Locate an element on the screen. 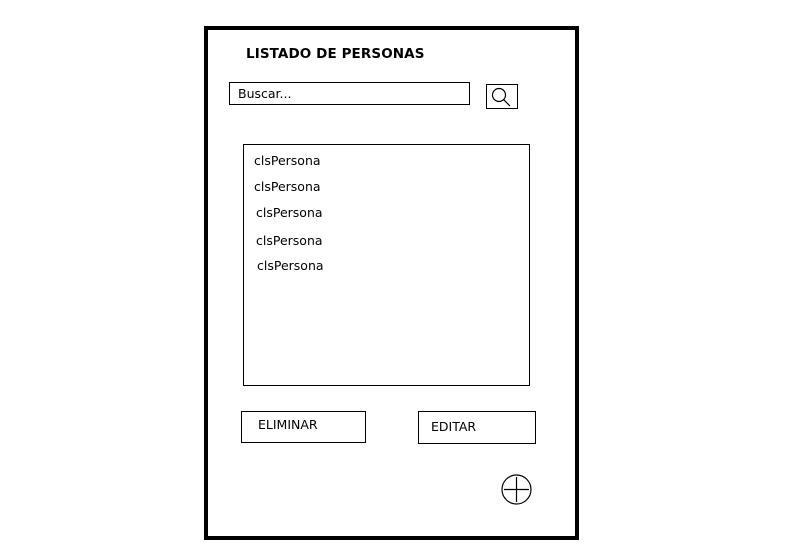 Image resolution: width=791 pixels, height=553 pixels. search-button is located at coordinates (502, 96).